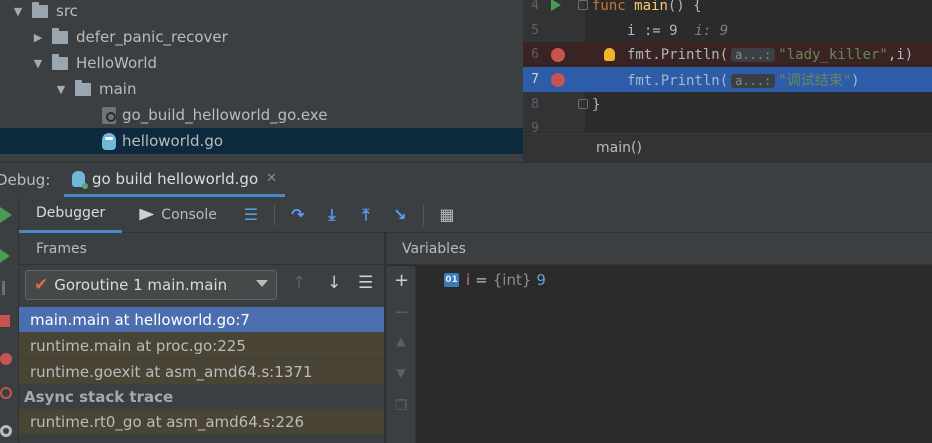  I want to click on code-text: fmt.Println(a...: "调试结束"), so click(743, 80).